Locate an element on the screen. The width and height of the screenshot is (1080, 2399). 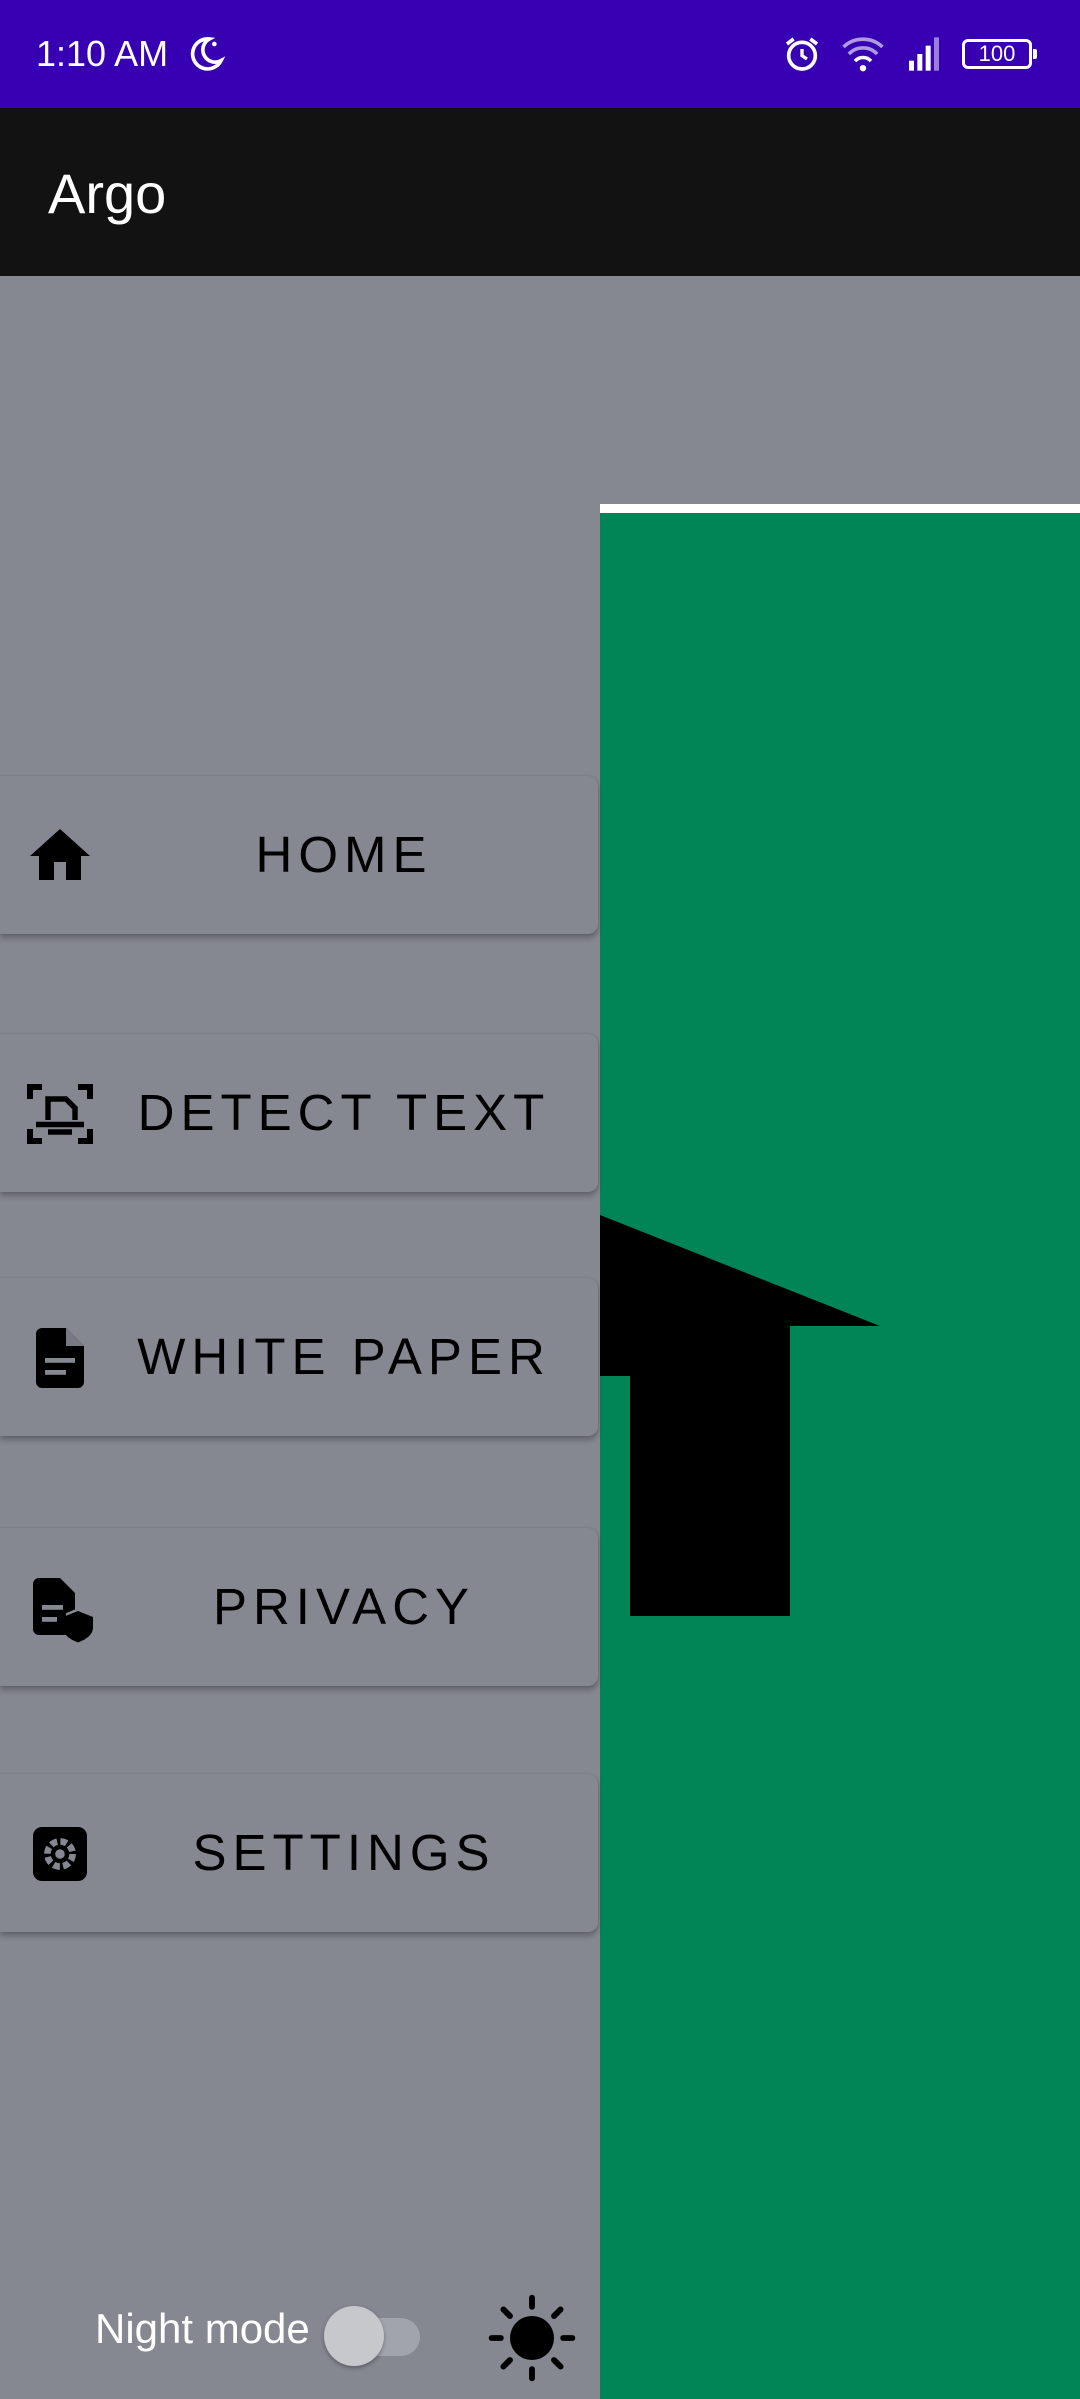
drawer-item-label: DETECT TEXT is located at coordinates (344, 1112).